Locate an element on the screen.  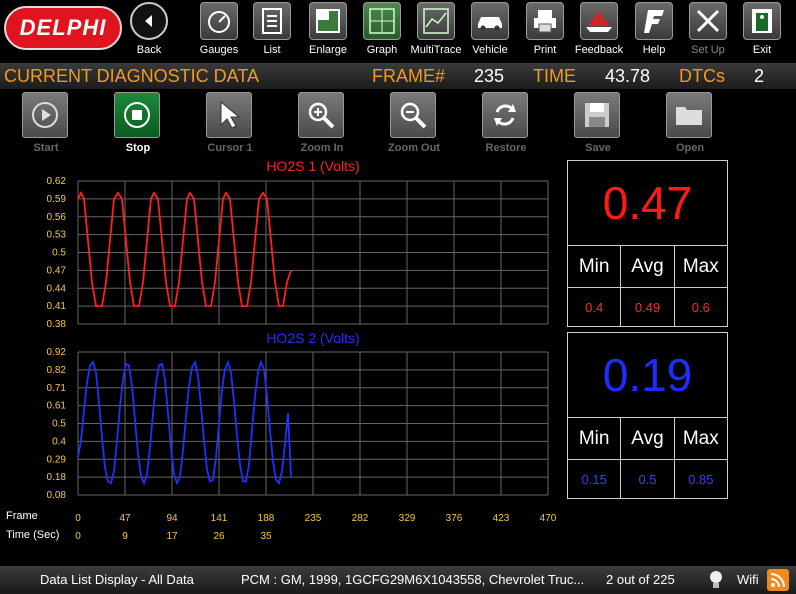
y-tick-label: 0.5 is located at coordinates (59, 424).